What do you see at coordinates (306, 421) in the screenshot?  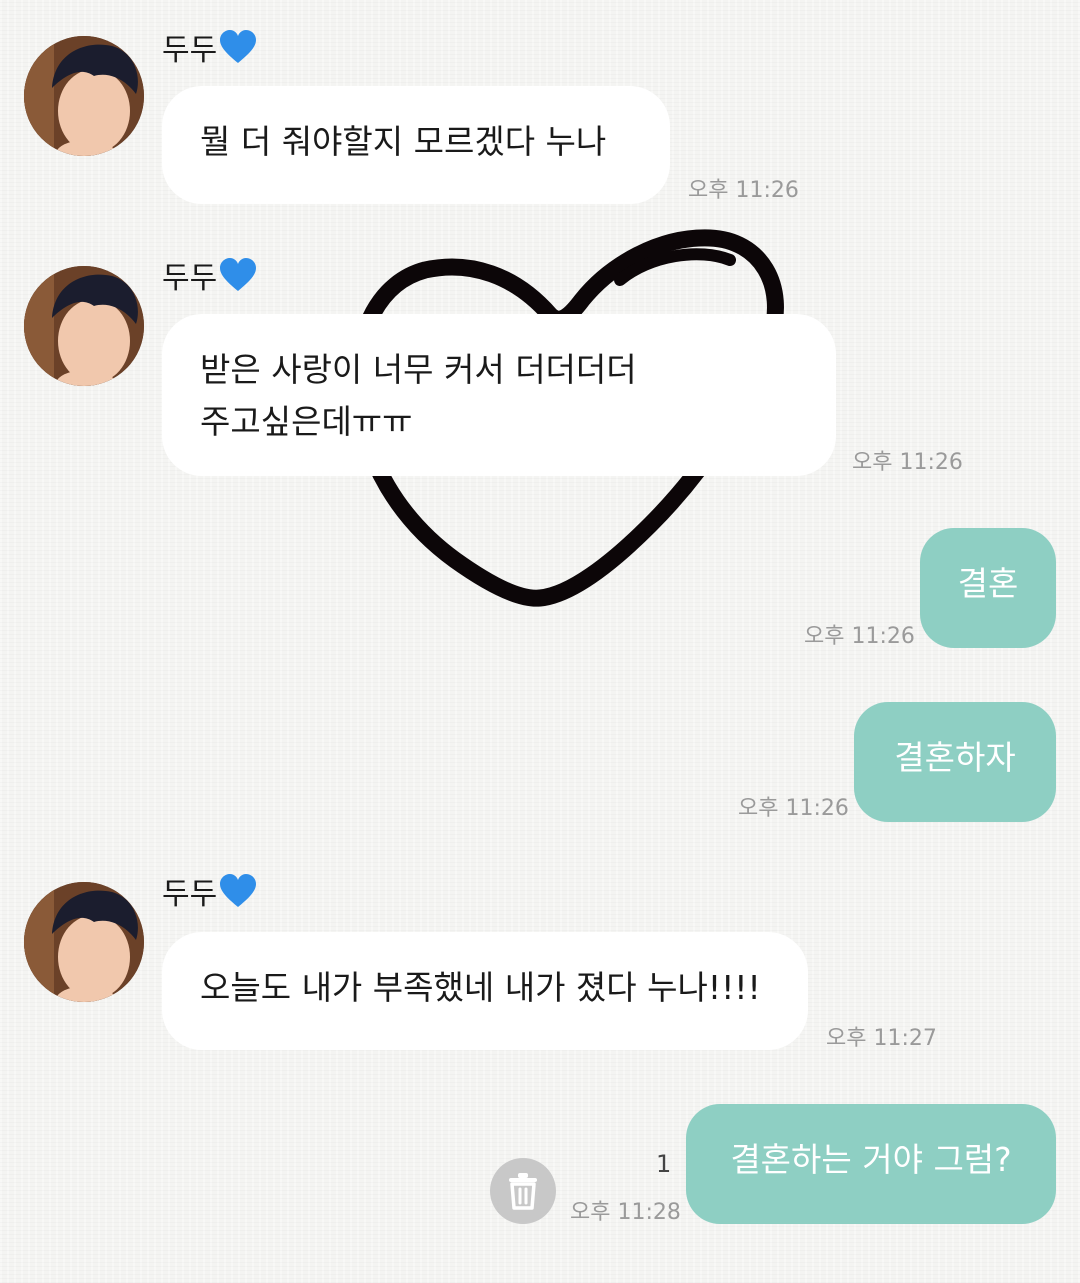 I see `message-text-line: 주고싶은데ㅠㅠ` at bounding box center [306, 421].